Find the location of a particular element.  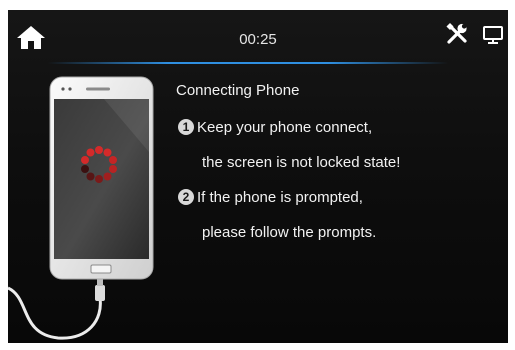

step-1-text: Keep your phone connect, is located at coordinates (285, 127).